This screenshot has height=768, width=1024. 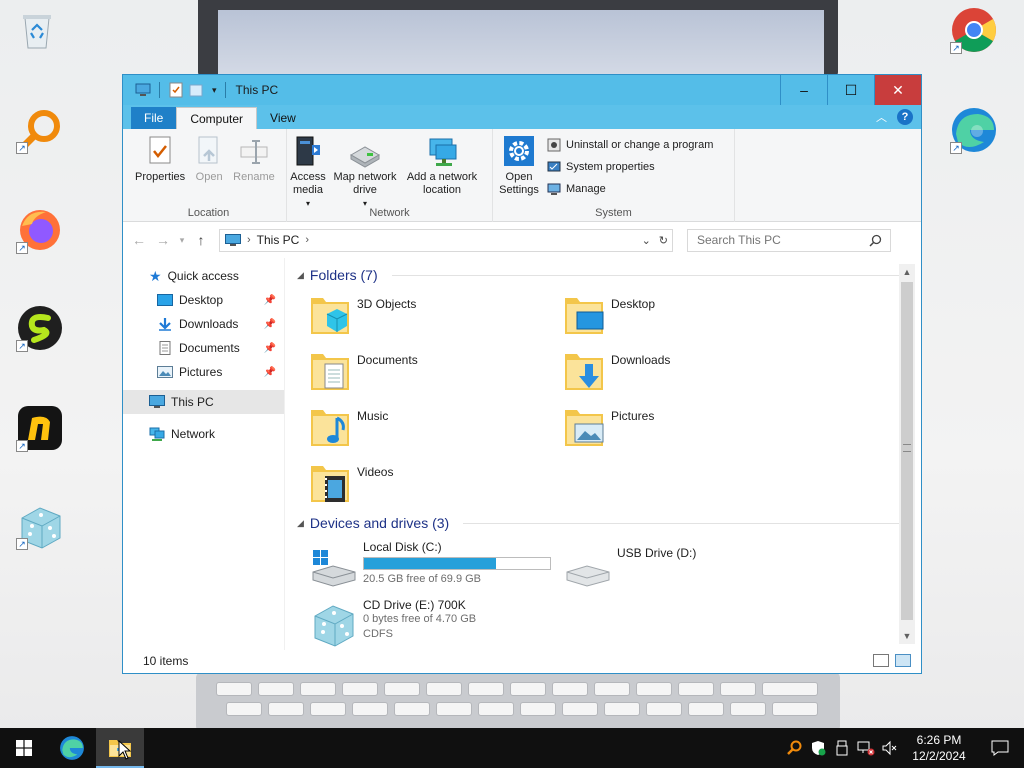 What do you see at coordinates (208, 213) in the screenshot?
I see `location-group-label: Location` at bounding box center [208, 213].